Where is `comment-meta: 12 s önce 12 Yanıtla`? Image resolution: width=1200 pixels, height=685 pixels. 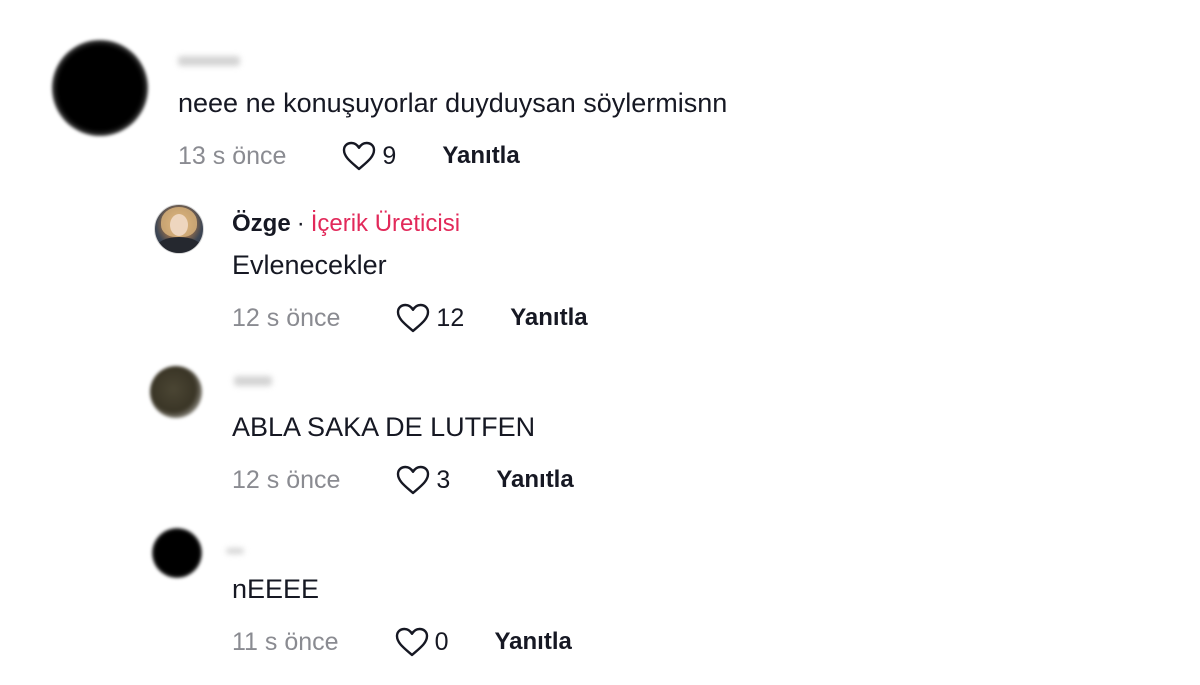
comment-meta: 12 s önce 12 Yanıtla is located at coordinates (410, 318).